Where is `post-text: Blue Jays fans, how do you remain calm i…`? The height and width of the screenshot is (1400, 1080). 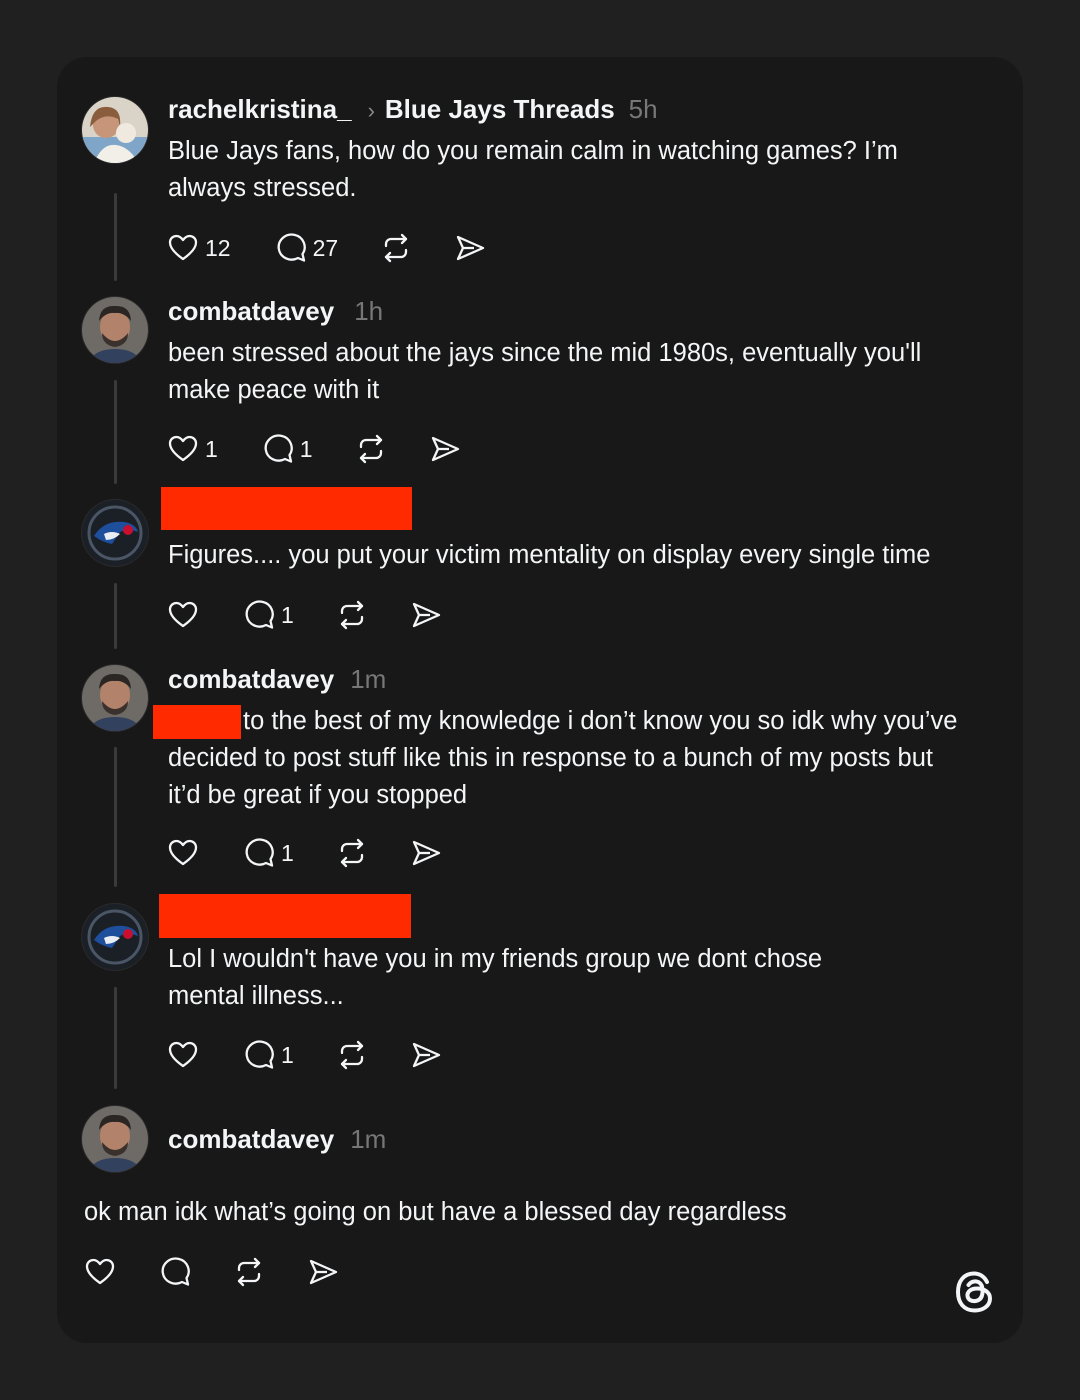
post-text: Blue Jays fans, how do you remain calm i… is located at coordinates (533, 169).